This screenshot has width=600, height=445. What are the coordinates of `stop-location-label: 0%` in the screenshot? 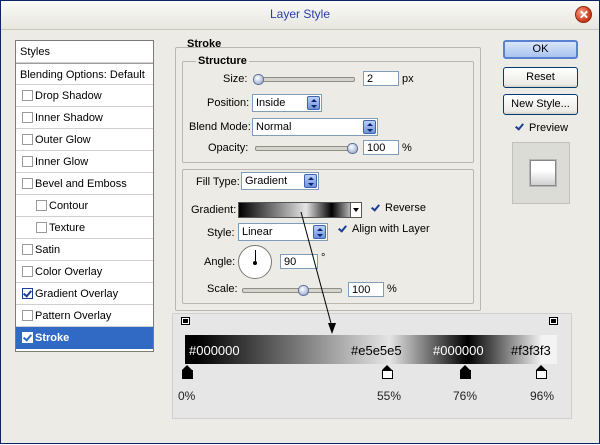 It's located at (187, 396).